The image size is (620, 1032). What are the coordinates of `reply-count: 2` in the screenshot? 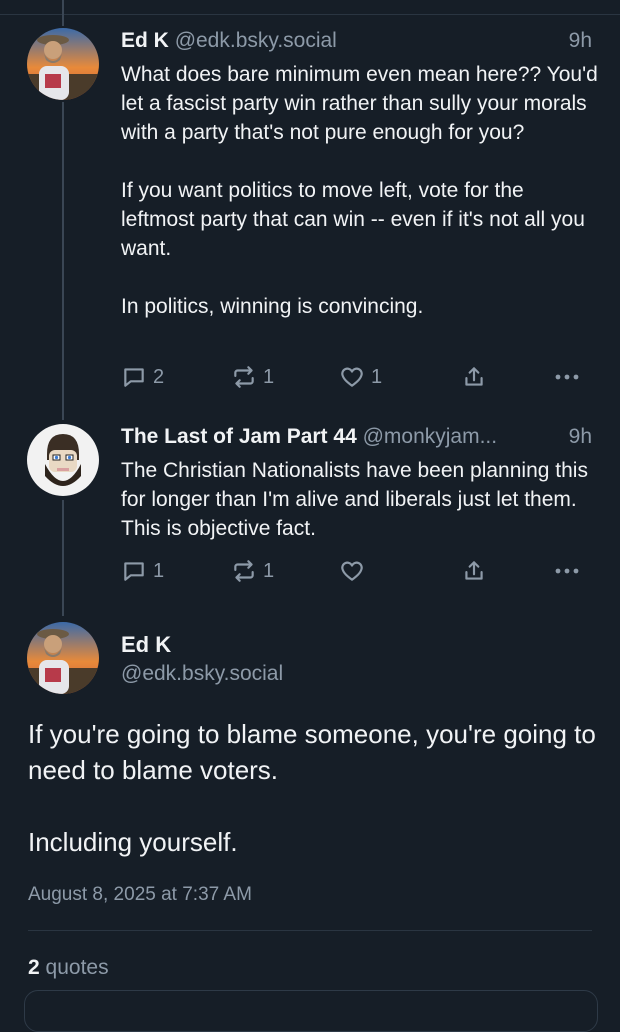 It's located at (159, 376).